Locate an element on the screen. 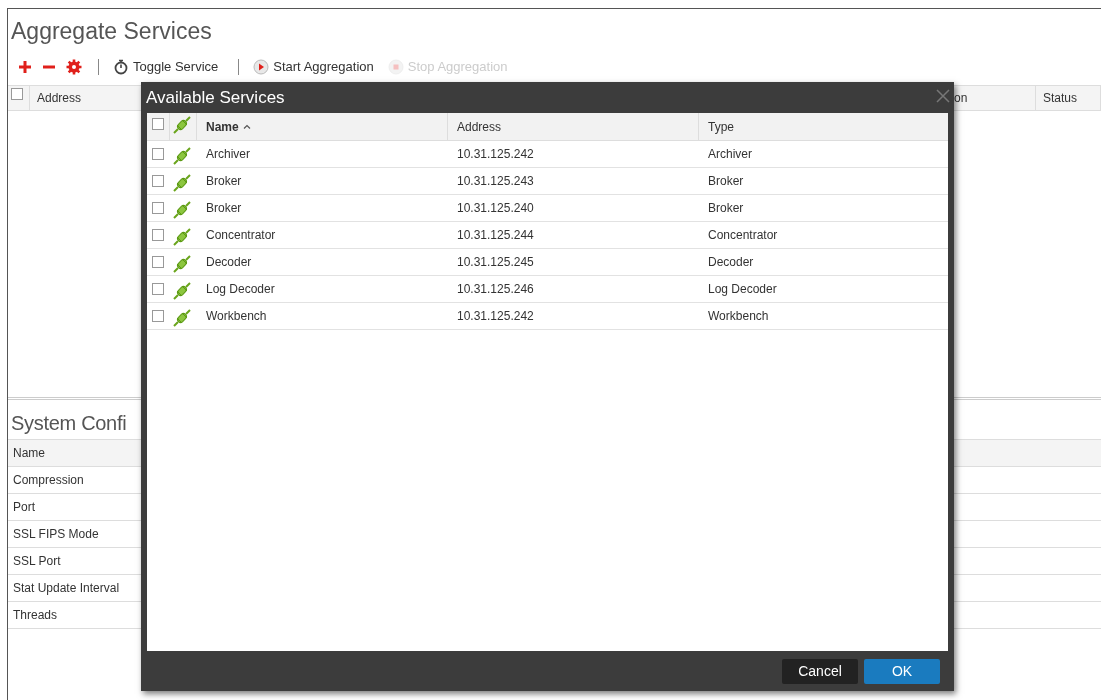 This screenshot has width=1101, height=700. column-header: Status is located at coordinates (1057, 98).